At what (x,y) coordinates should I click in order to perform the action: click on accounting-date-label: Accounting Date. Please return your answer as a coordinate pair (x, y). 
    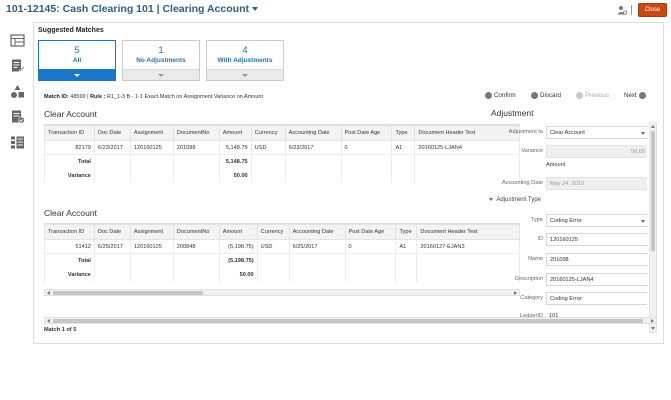
    Looking at the image, I should click on (522, 183).